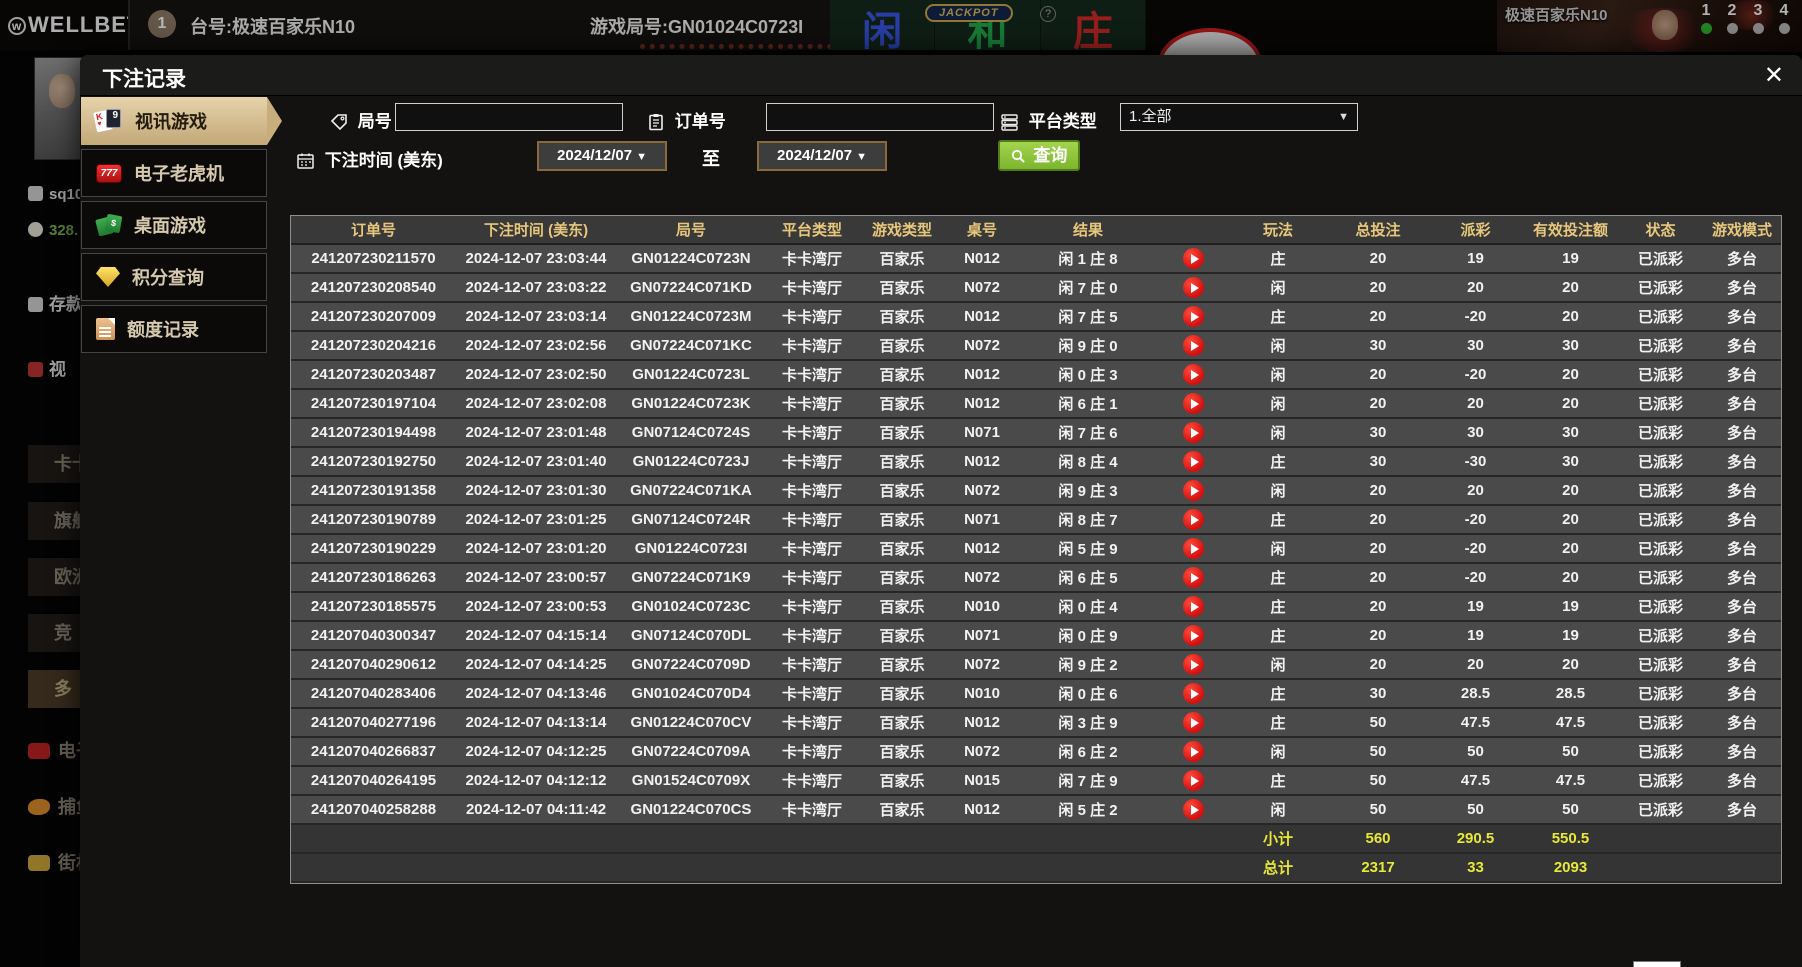 The height and width of the screenshot is (967, 1802). Describe the element at coordinates (1706, 18) in the screenshot. I see `video-table-1: 1` at that location.